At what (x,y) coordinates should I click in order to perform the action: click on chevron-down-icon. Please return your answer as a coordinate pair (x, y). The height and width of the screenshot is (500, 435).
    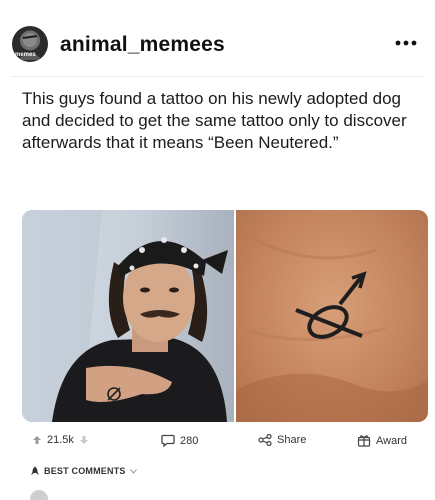
    Looking at the image, I should click on (133, 471).